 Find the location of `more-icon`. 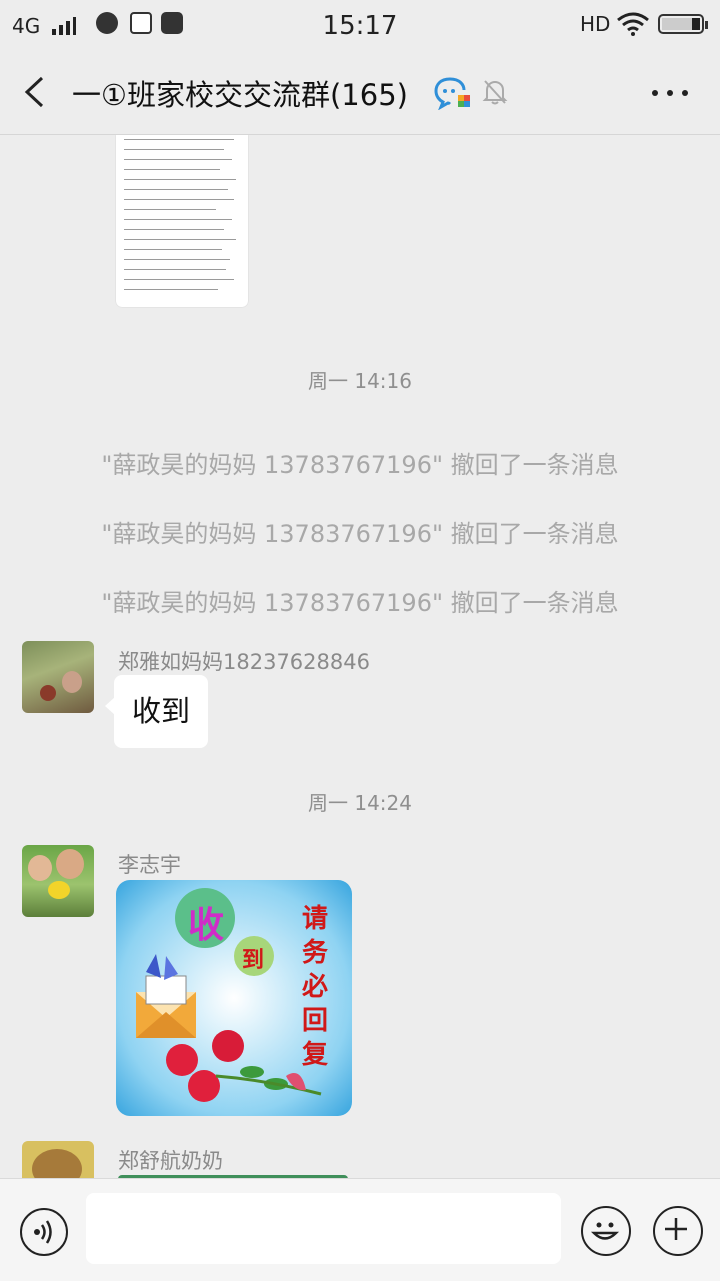

more-icon is located at coordinates (670, 93).